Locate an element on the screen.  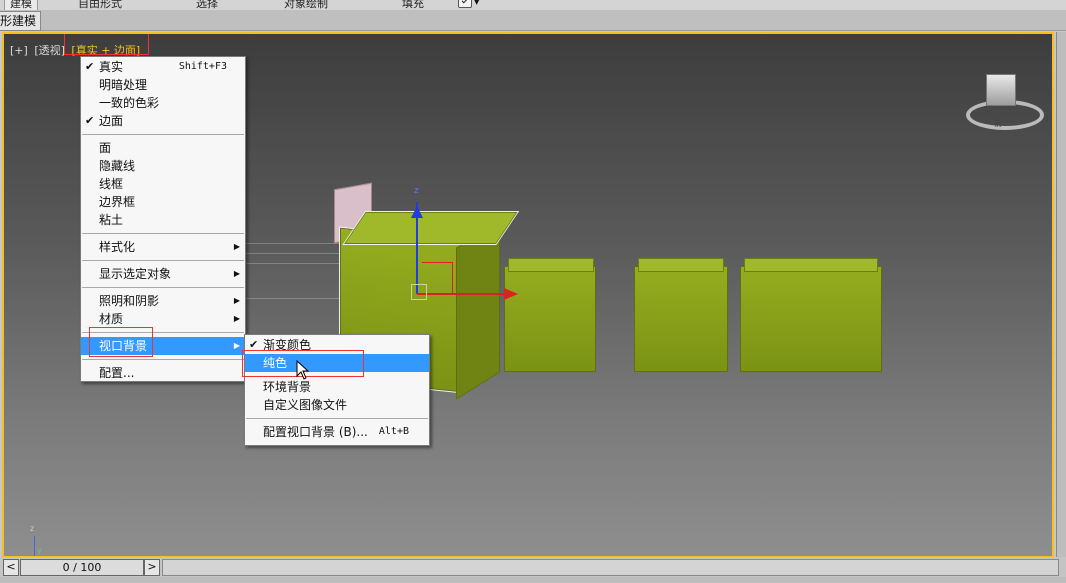
selected-box-top is located at coordinates (430, 228).